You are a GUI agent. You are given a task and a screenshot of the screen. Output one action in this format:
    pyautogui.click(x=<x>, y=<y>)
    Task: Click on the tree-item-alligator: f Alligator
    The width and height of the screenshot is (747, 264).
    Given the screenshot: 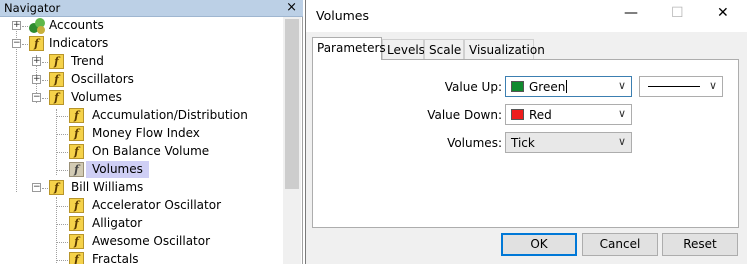 What is the action you would take?
    pyautogui.click(x=141, y=224)
    